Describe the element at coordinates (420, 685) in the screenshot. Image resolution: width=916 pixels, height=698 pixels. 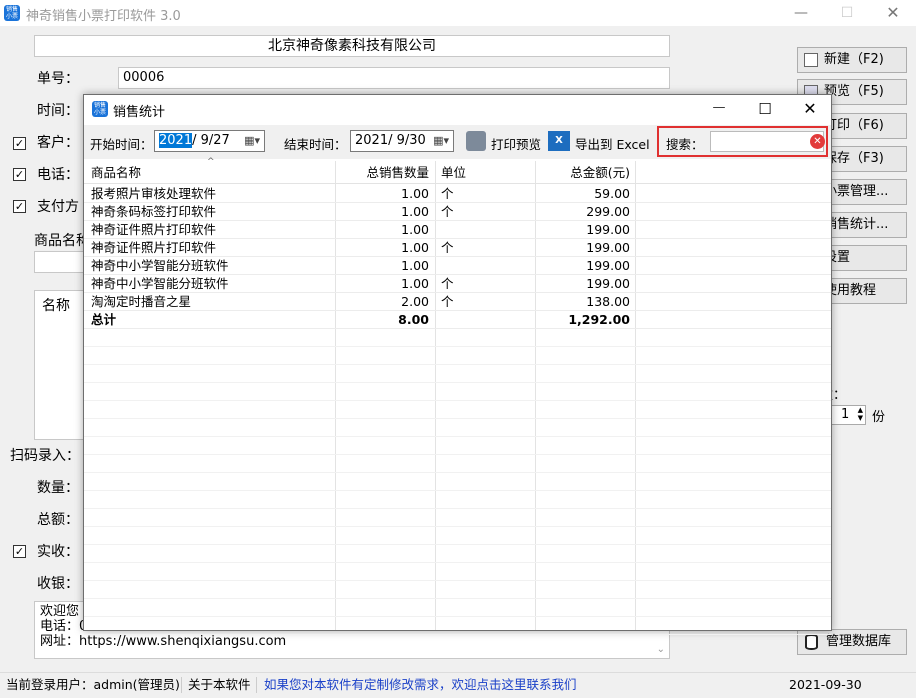
I see `custom-request-link: 如果您对本软件有定制修改需求，欢迎点击这里联系我们` at that location.